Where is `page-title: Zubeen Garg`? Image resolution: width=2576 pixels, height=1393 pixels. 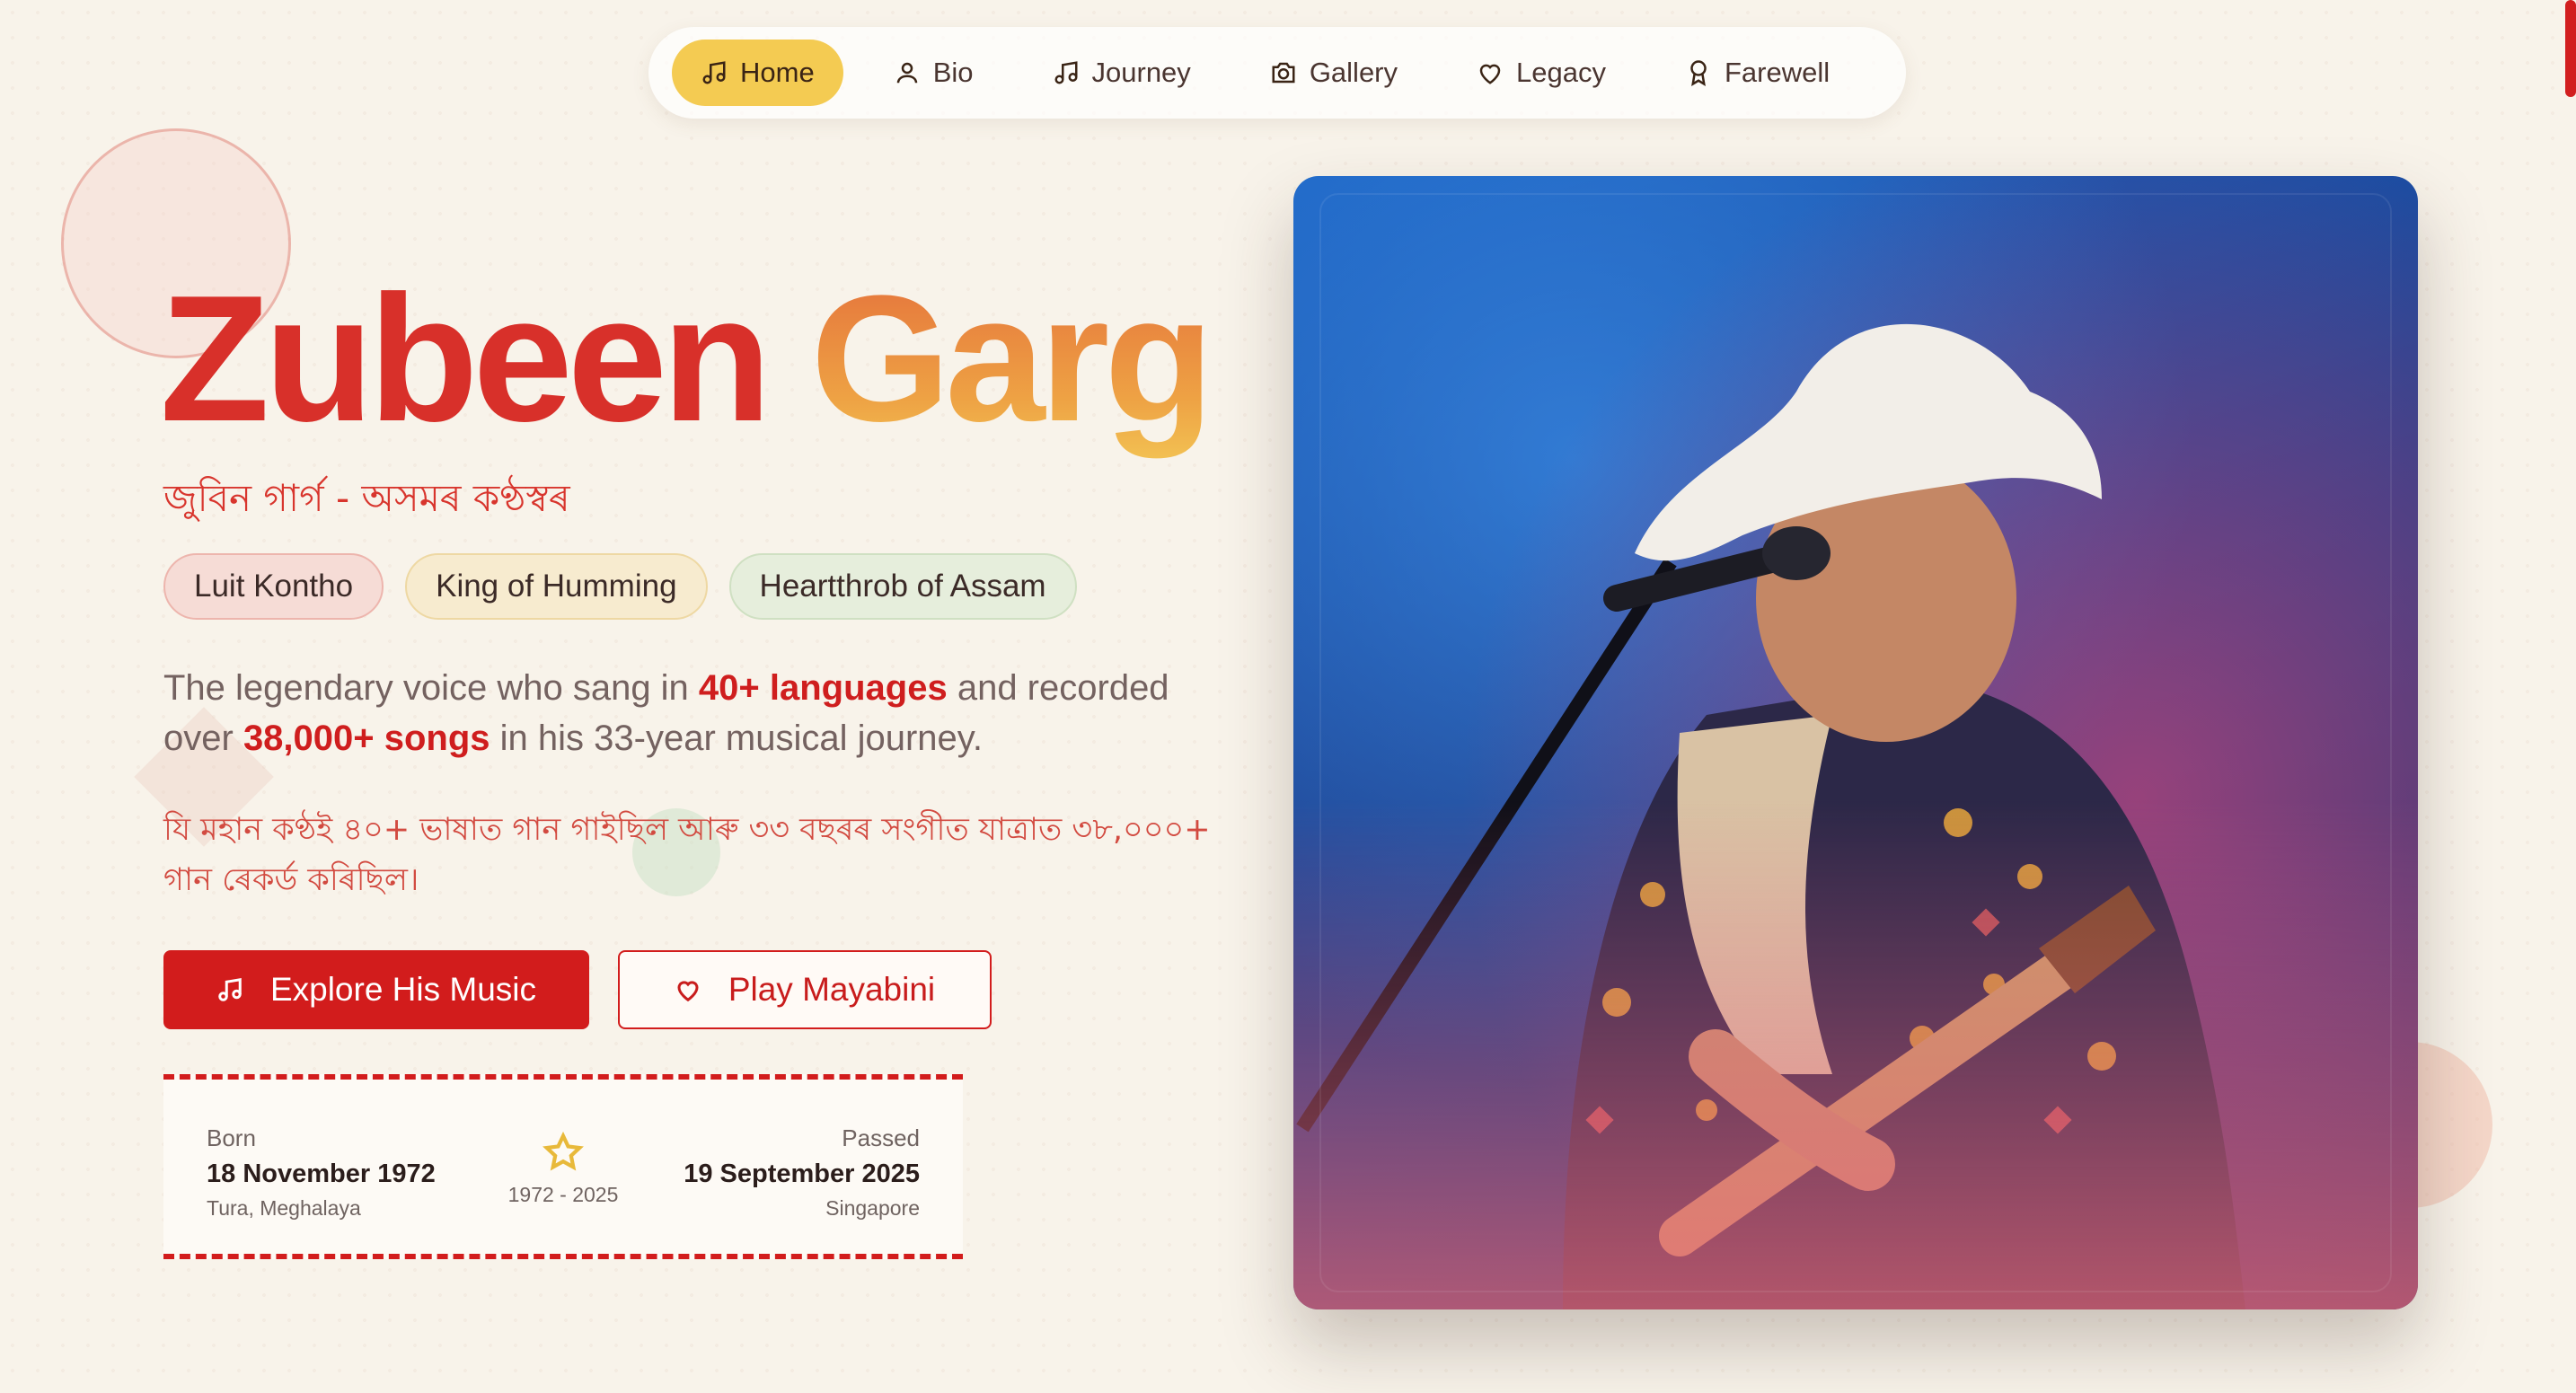
page-title: Zubeen Garg is located at coordinates (687, 359).